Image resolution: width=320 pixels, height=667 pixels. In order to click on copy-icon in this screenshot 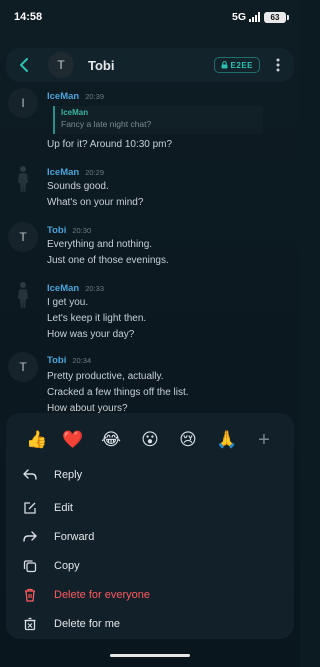, I will do `click(30, 566)`.